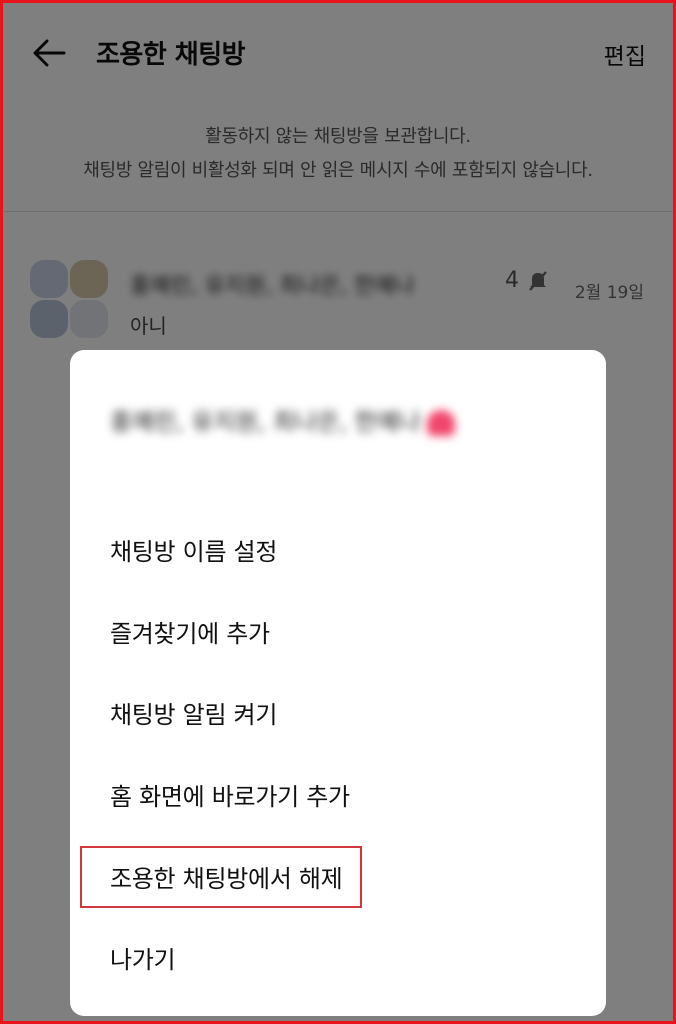 This screenshot has height=1024, width=676. I want to click on menu-item-leave: 나가기, so click(338, 960).